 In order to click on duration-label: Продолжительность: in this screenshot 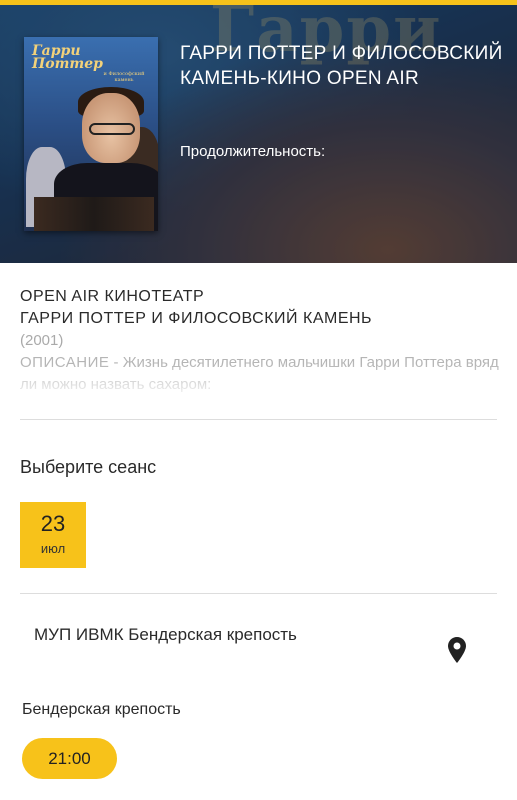, I will do `click(253, 151)`.